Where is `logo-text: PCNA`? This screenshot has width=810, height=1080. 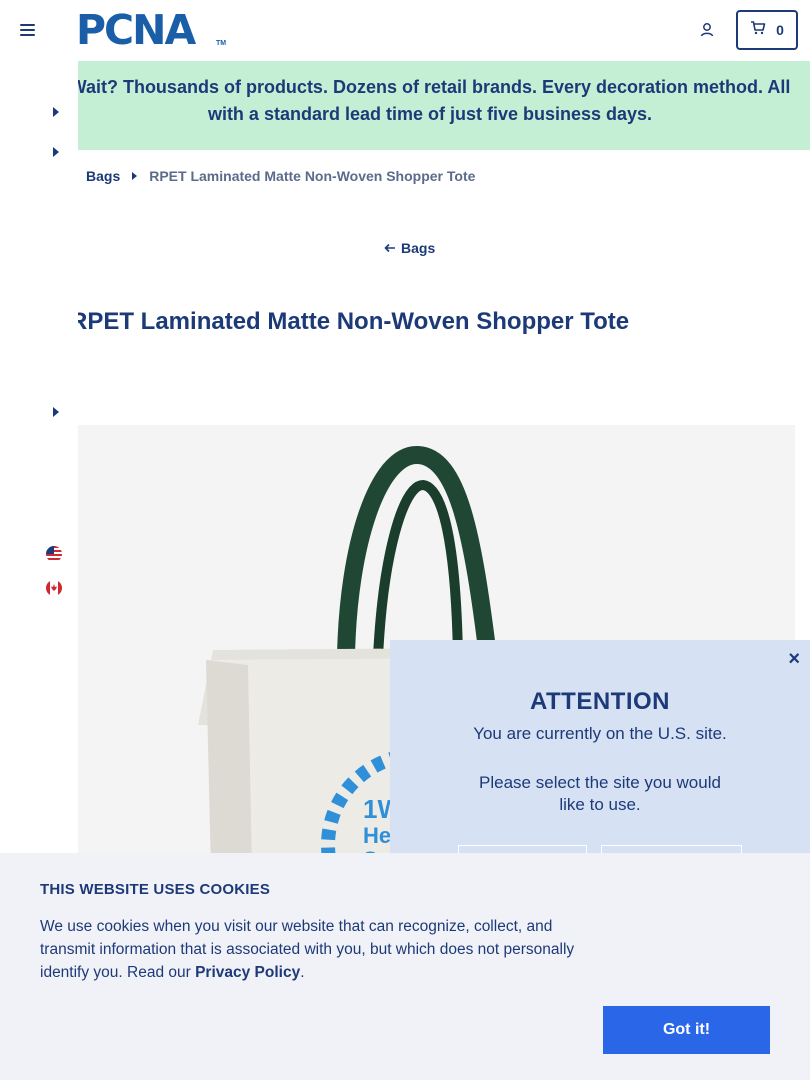
logo-text: PCNA is located at coordinates (136, 30).